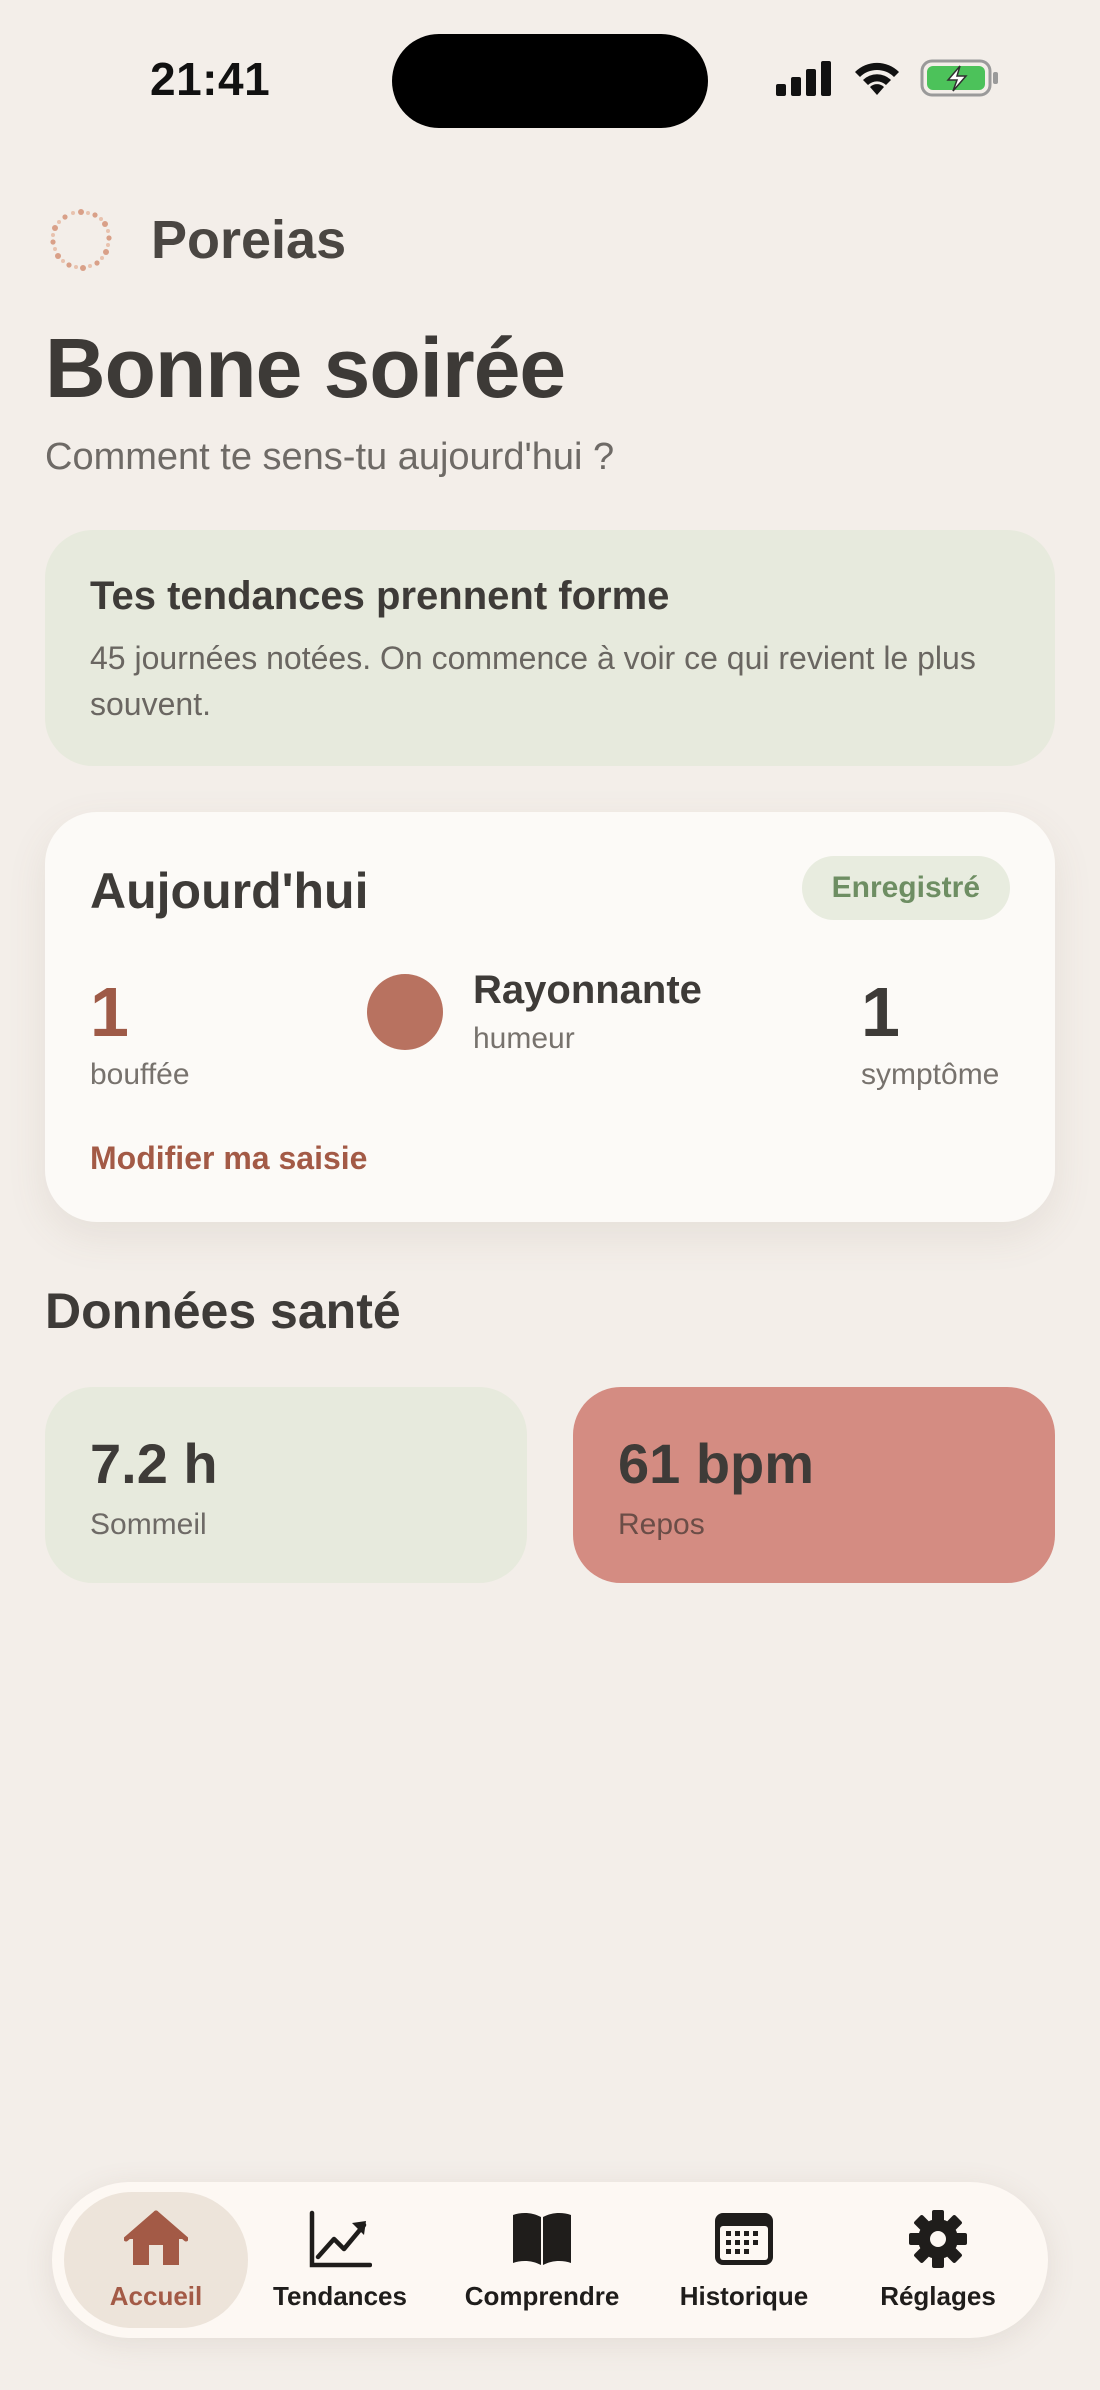  I want to click on battery-charging-icon, so click(959, 78).